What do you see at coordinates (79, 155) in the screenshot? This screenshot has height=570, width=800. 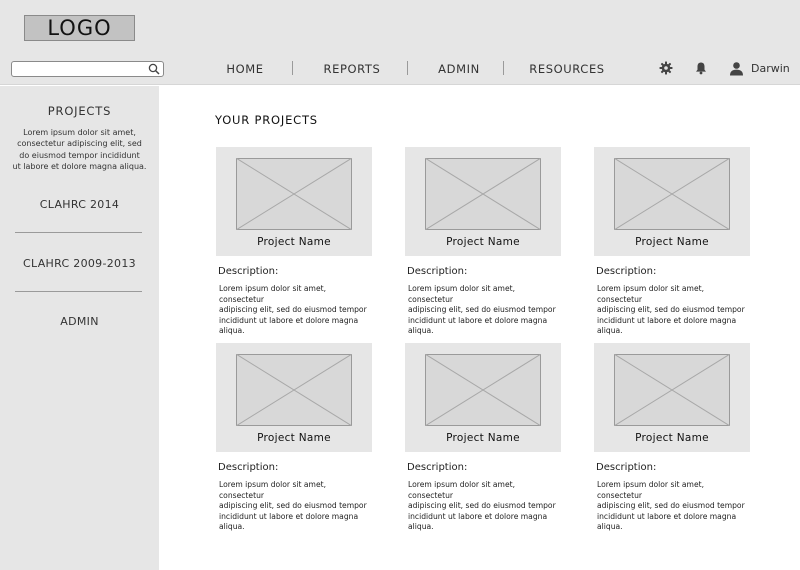 I see `sidebar-desc-line: do eiusmod tempor incididunt` at bounding box center [79, 155].